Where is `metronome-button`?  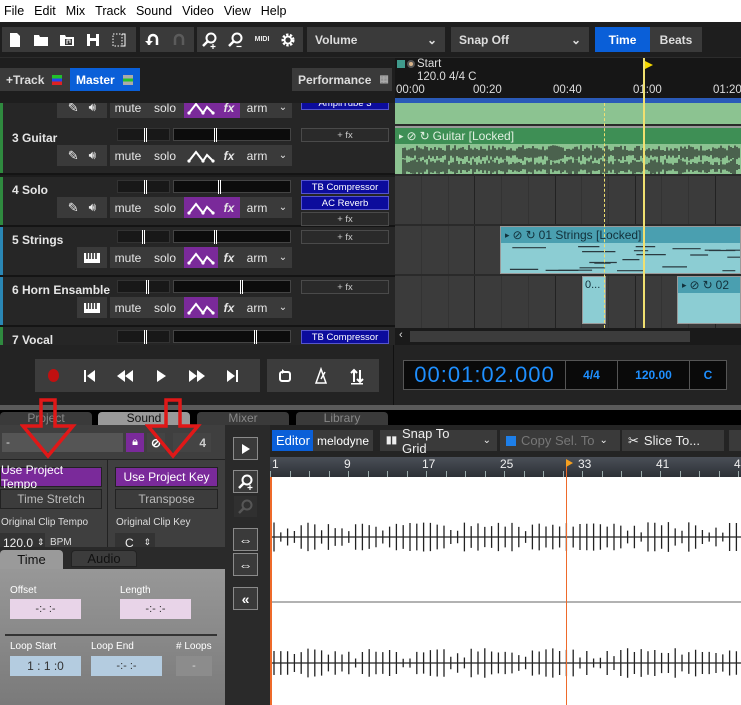
metronome-button is located at coordinates (321, 375).